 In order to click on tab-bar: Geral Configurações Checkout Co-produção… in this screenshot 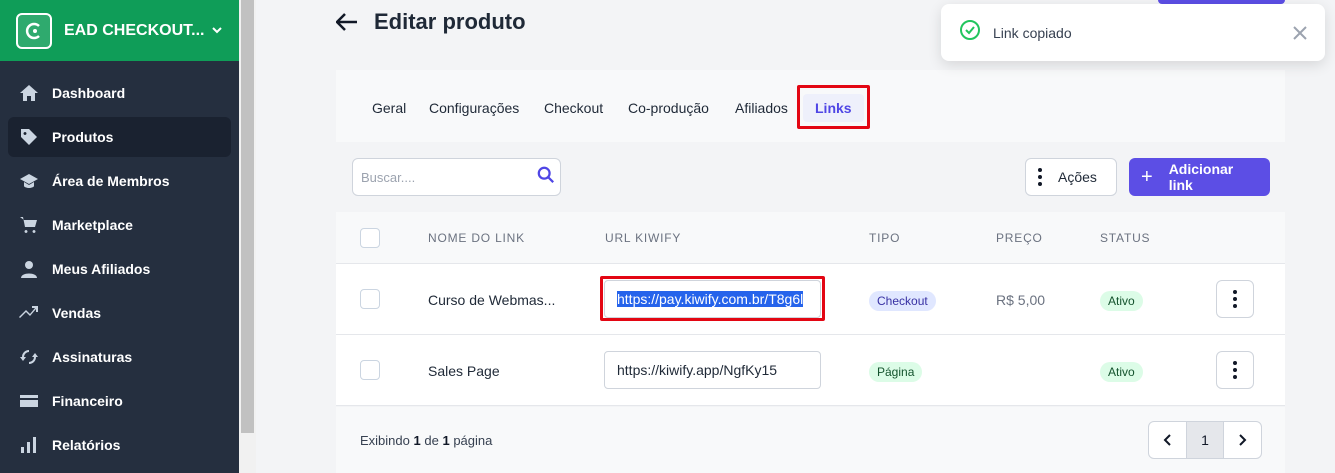, I will do `click(810, 106)`.